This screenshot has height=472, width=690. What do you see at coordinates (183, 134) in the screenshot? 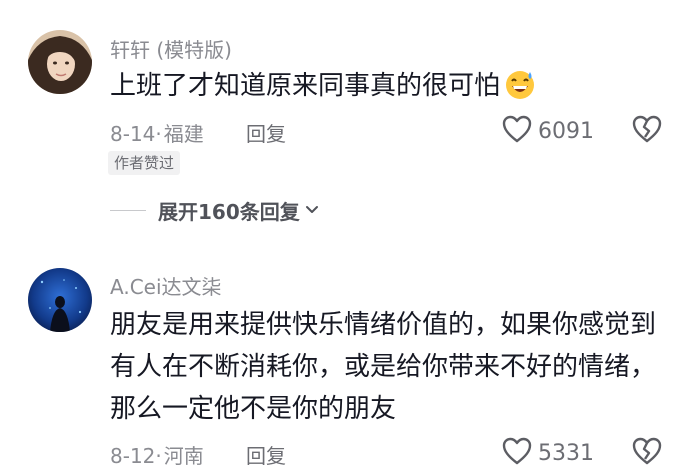
I see `comment-location: 福建` at bounding box center [183, 134].